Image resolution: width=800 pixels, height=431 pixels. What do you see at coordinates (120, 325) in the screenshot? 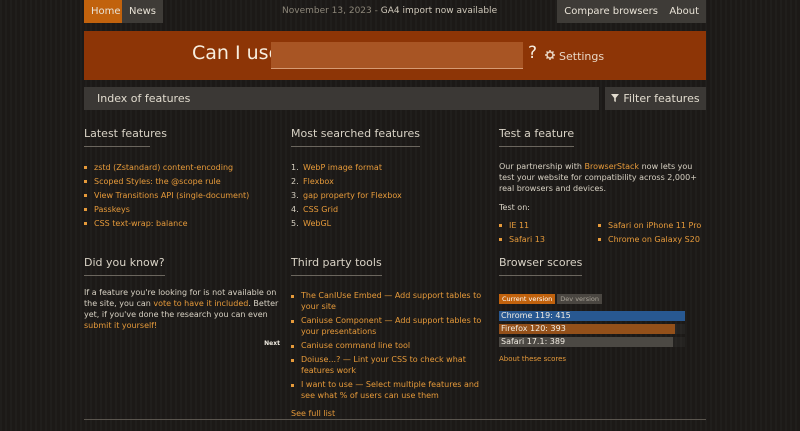
I see `submit-link: submit it yourself!` at bounding box center [120, 325].